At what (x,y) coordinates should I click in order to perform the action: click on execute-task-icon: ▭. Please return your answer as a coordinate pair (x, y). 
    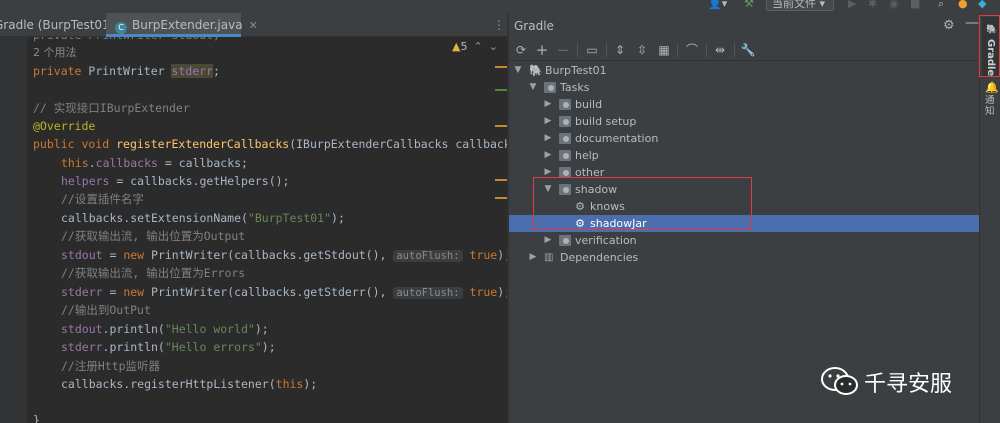
    Looking at the image, I should click on (592, 50).